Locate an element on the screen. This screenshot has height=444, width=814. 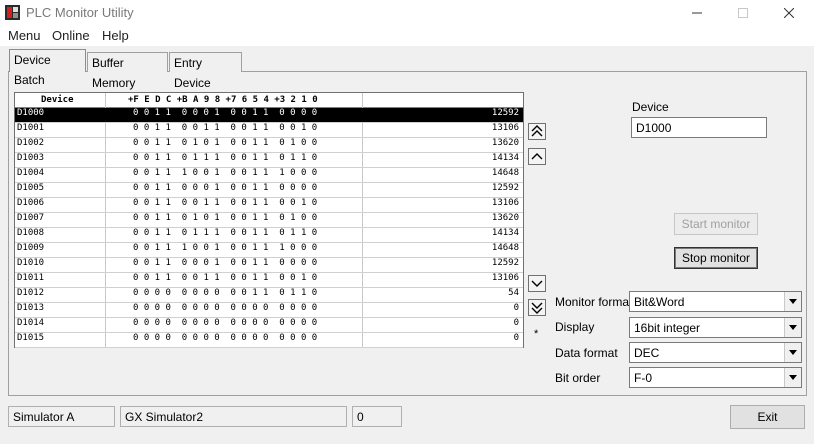
scroll-down-button is located at coordinates (537, 283).